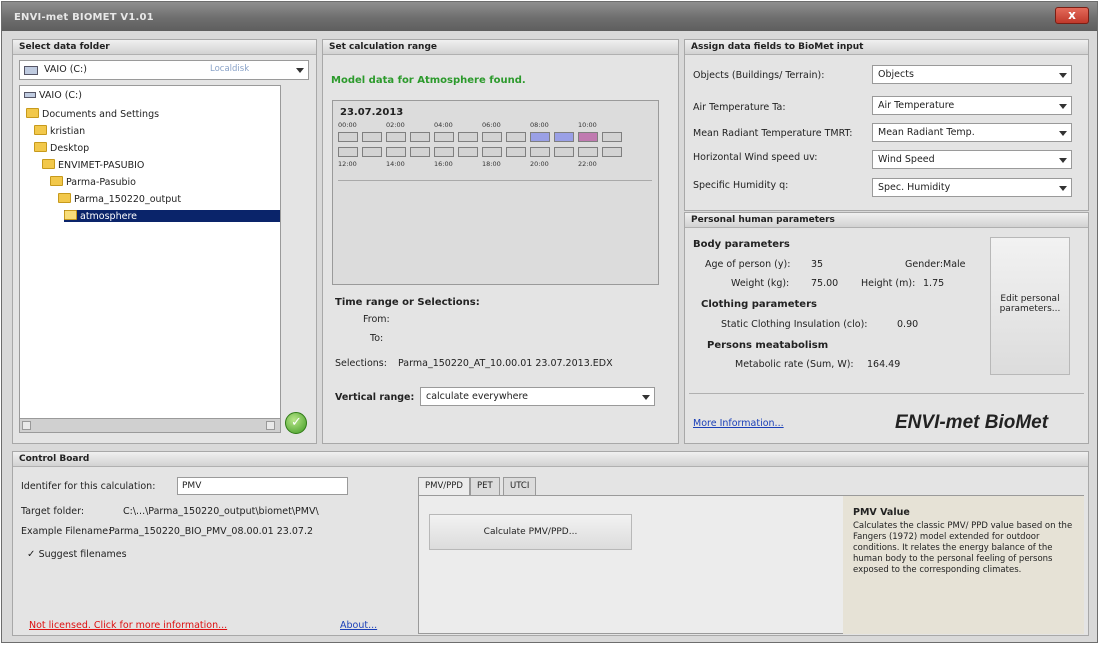 This screenshot has height=645, width=1099. I want to click on folder-open-icon, so click(70, 215).